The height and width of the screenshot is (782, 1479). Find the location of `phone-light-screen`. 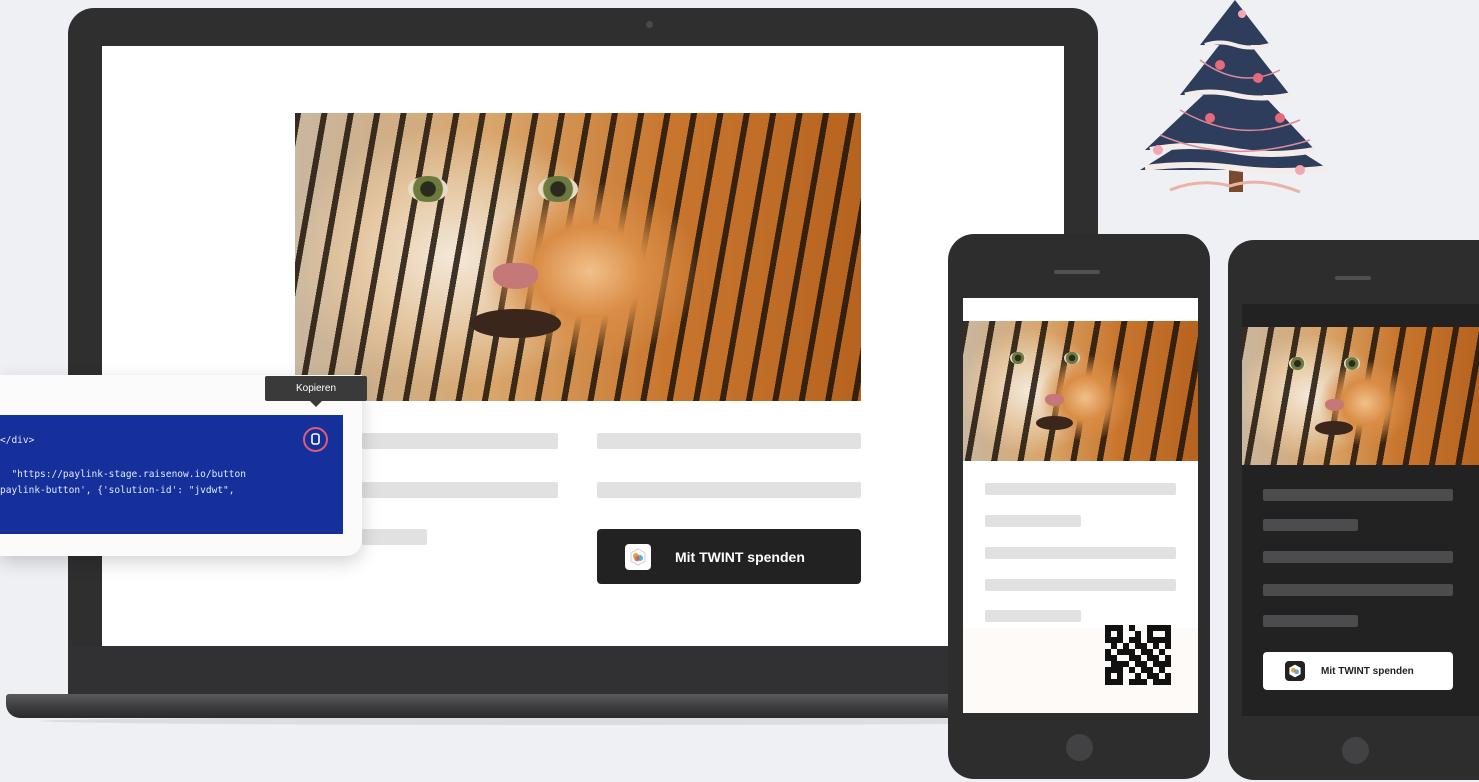

phone-light-screen is located at coordinates (1080, 505).